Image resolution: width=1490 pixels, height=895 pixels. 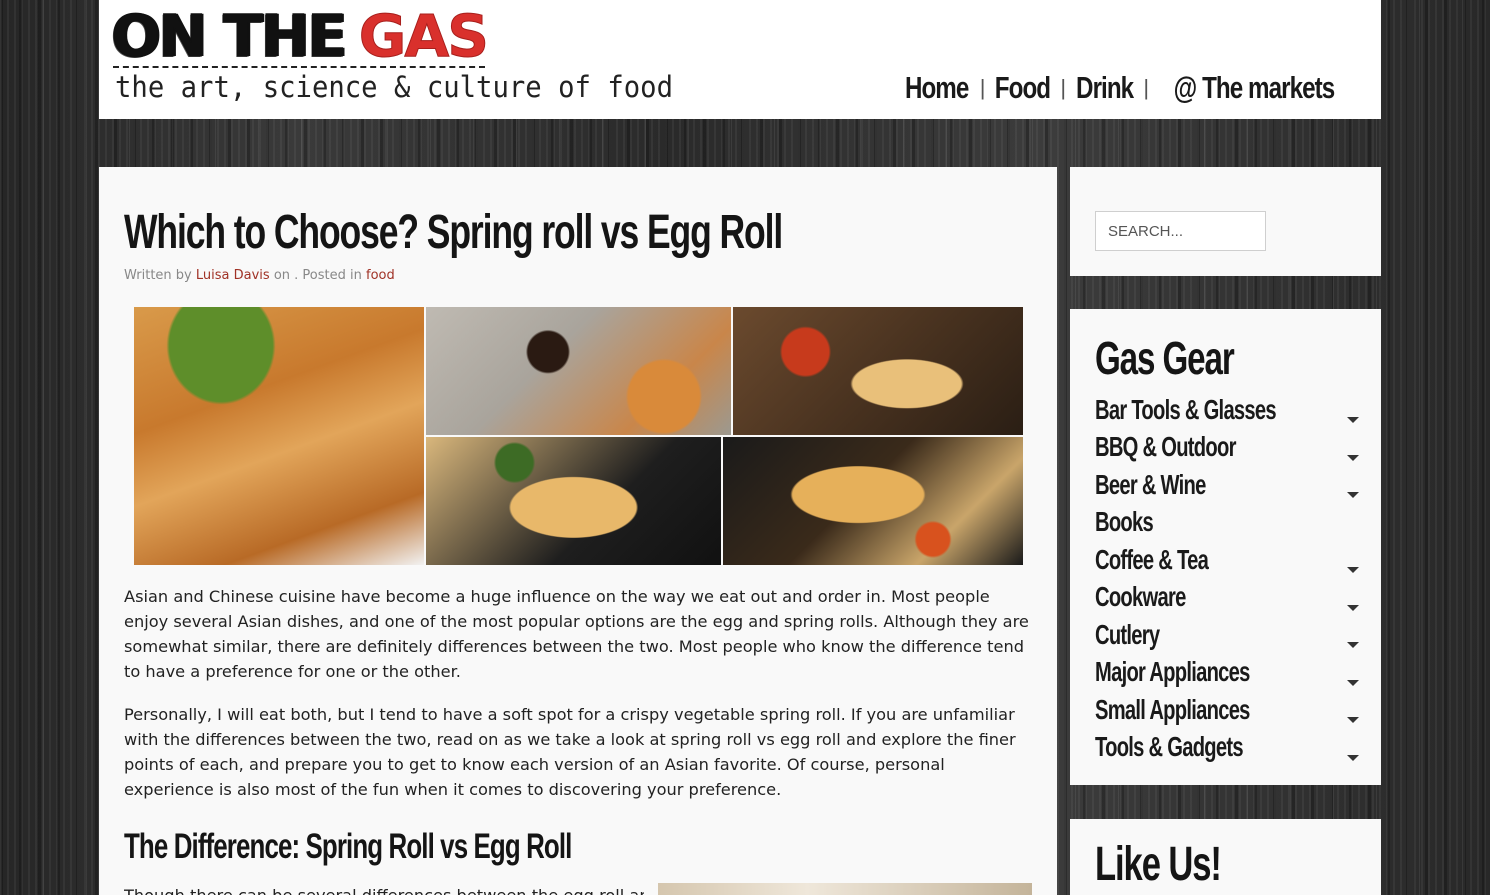 What do you see at coordinates (423, 36) in the screenshot?
I see `logo-text-accent: GAS` at bounding box center [423, 36].